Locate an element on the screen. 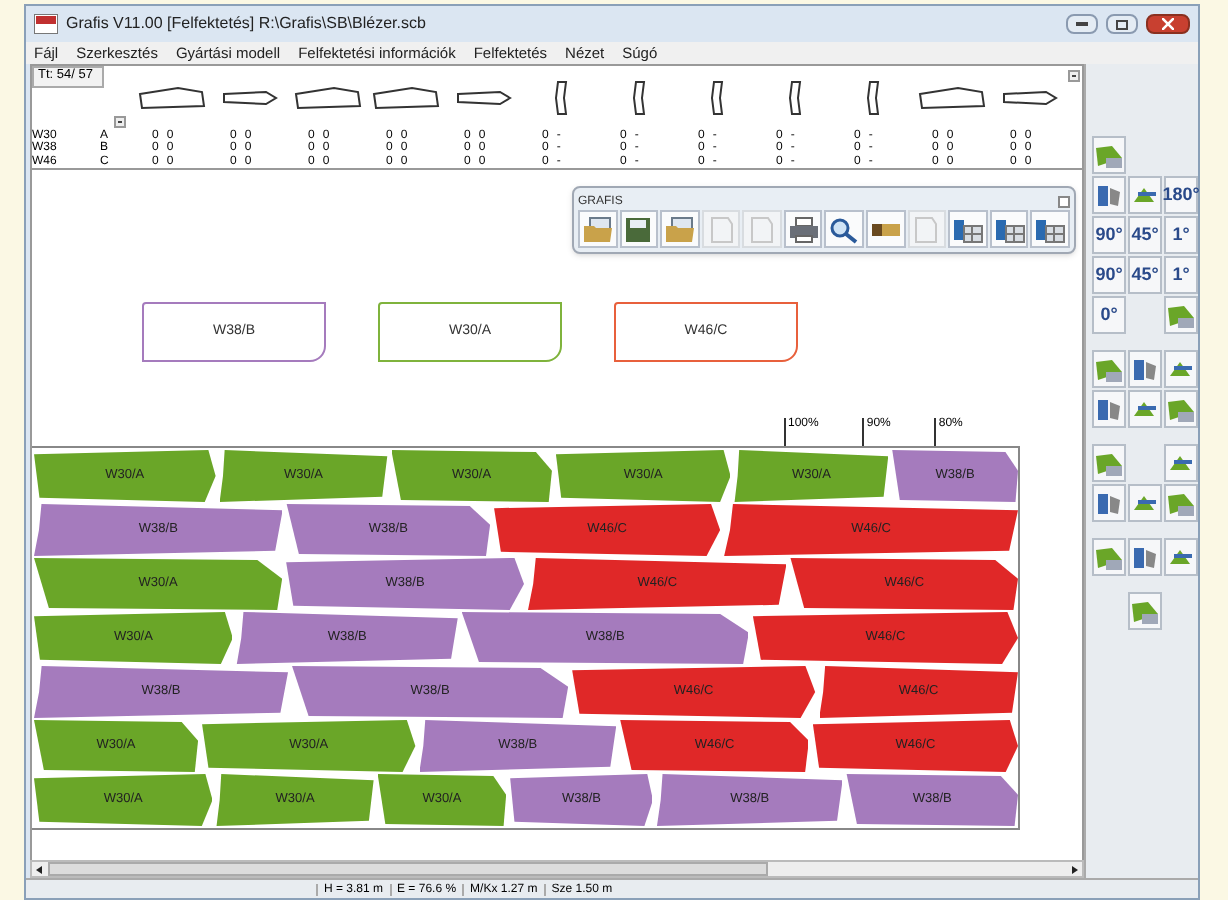 This screenshot has height=900, width=1228. horizontal-scrollbar is located at coordinates (557, 869).